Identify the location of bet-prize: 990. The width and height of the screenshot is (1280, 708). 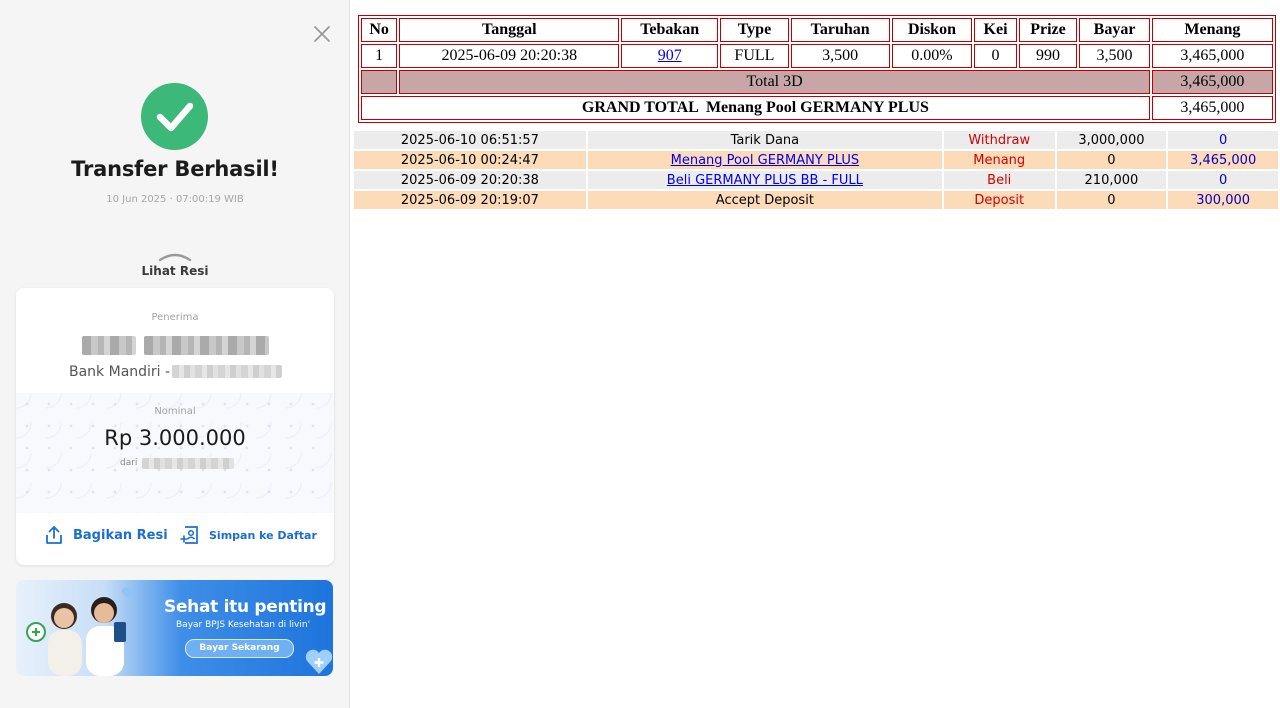
(1048, 56).